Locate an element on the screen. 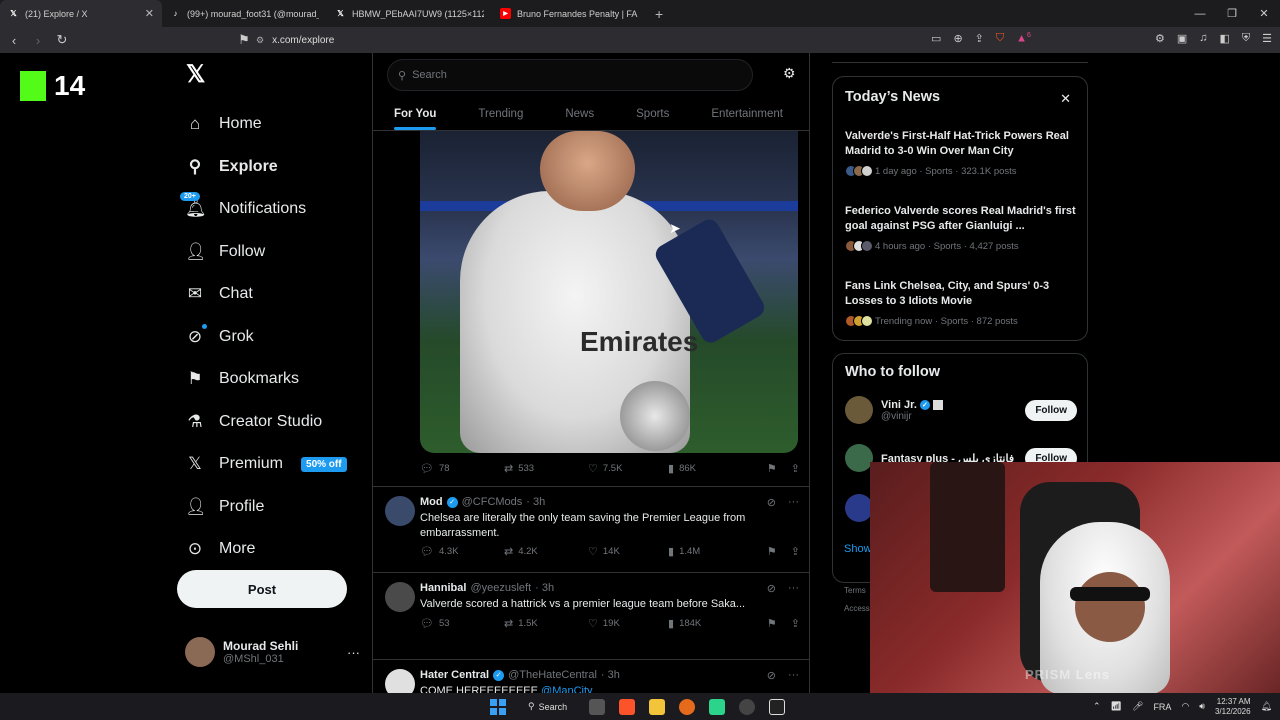  notification-bell-icon: 🔔︎ is located at coordinates (1266, 706).